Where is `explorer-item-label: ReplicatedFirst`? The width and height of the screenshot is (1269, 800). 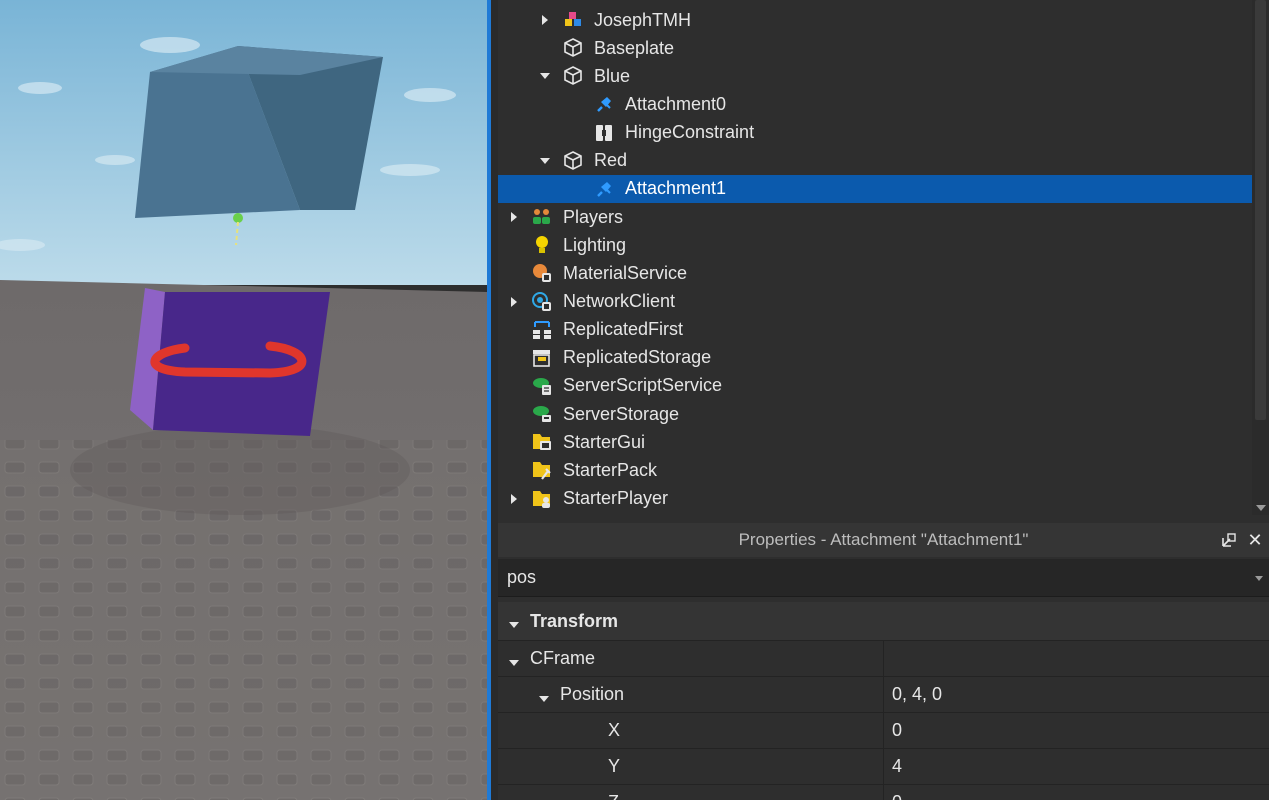 explorer-item-label: ReplicatedFirst is located at coordinates (623, 329).